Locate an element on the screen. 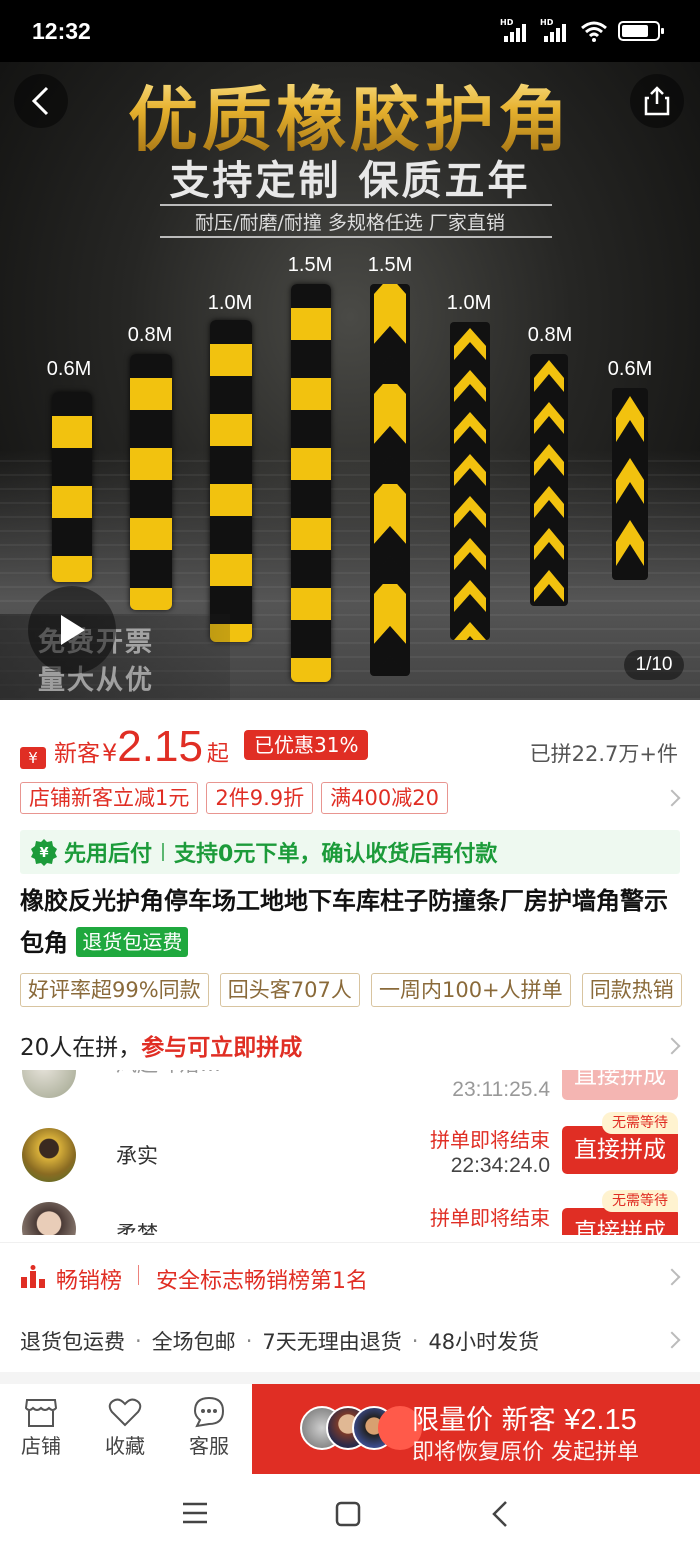 The width and height of the screenshot is (700, 1555). share-icon is located at coordinates (657, 101).